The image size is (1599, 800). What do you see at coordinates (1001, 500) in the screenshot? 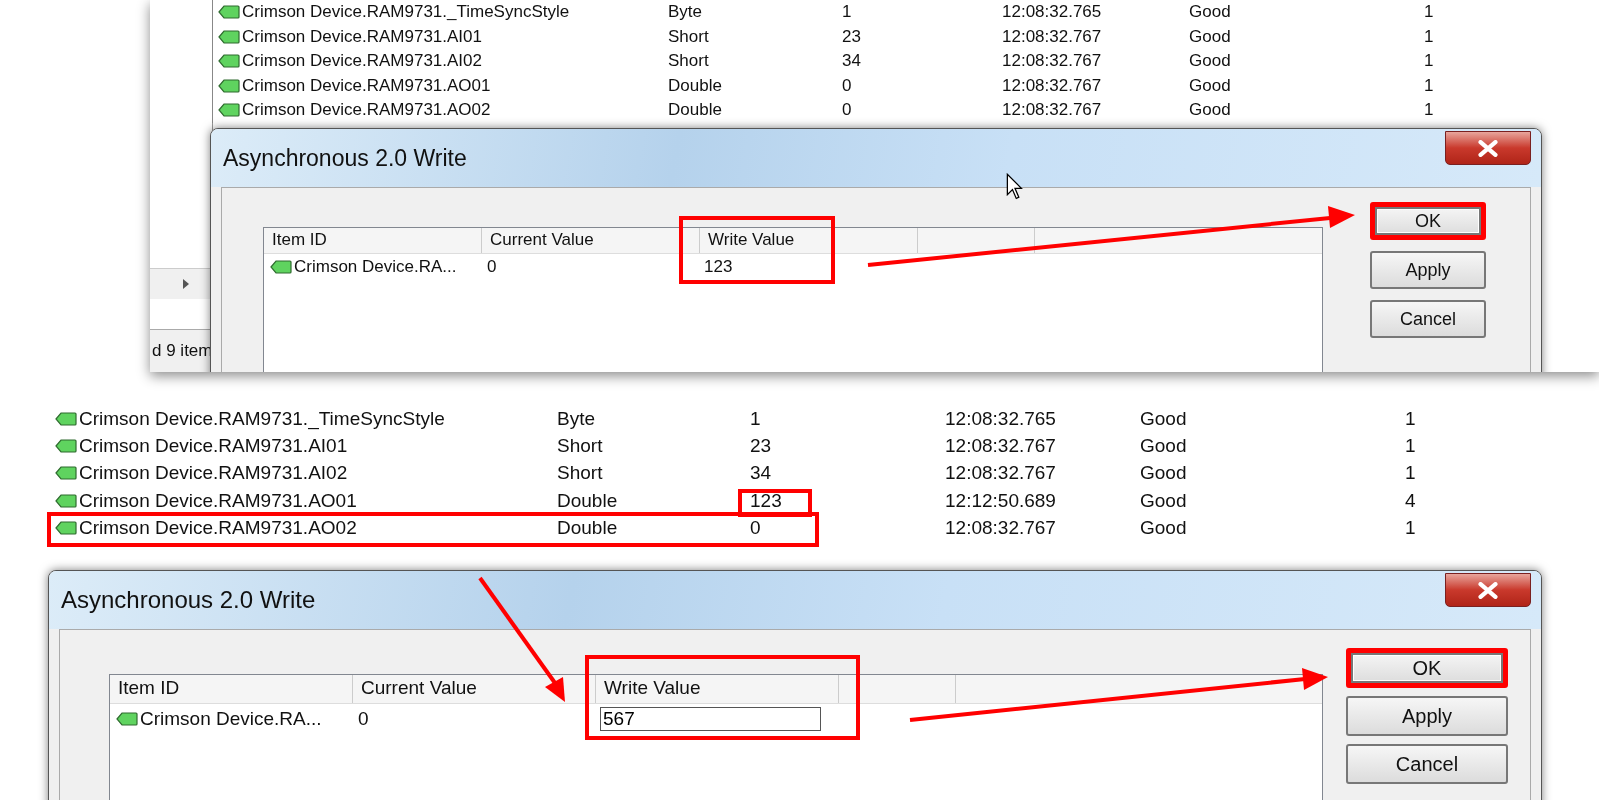
I see `timestamp: 12:12:50.689` at bounding box center [1001, 500].